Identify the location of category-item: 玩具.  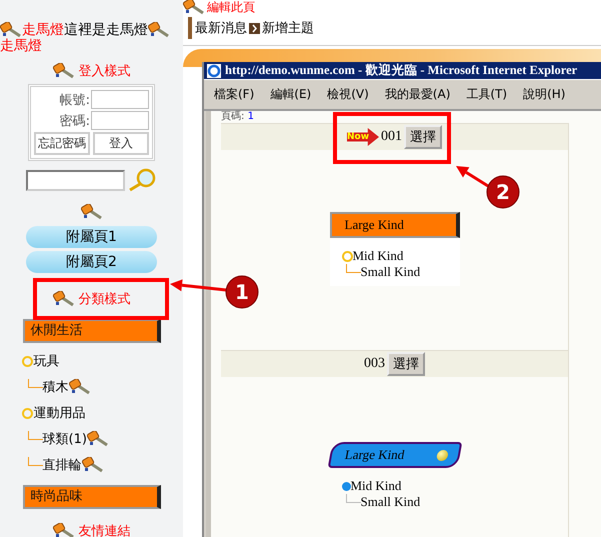
(47, 361).